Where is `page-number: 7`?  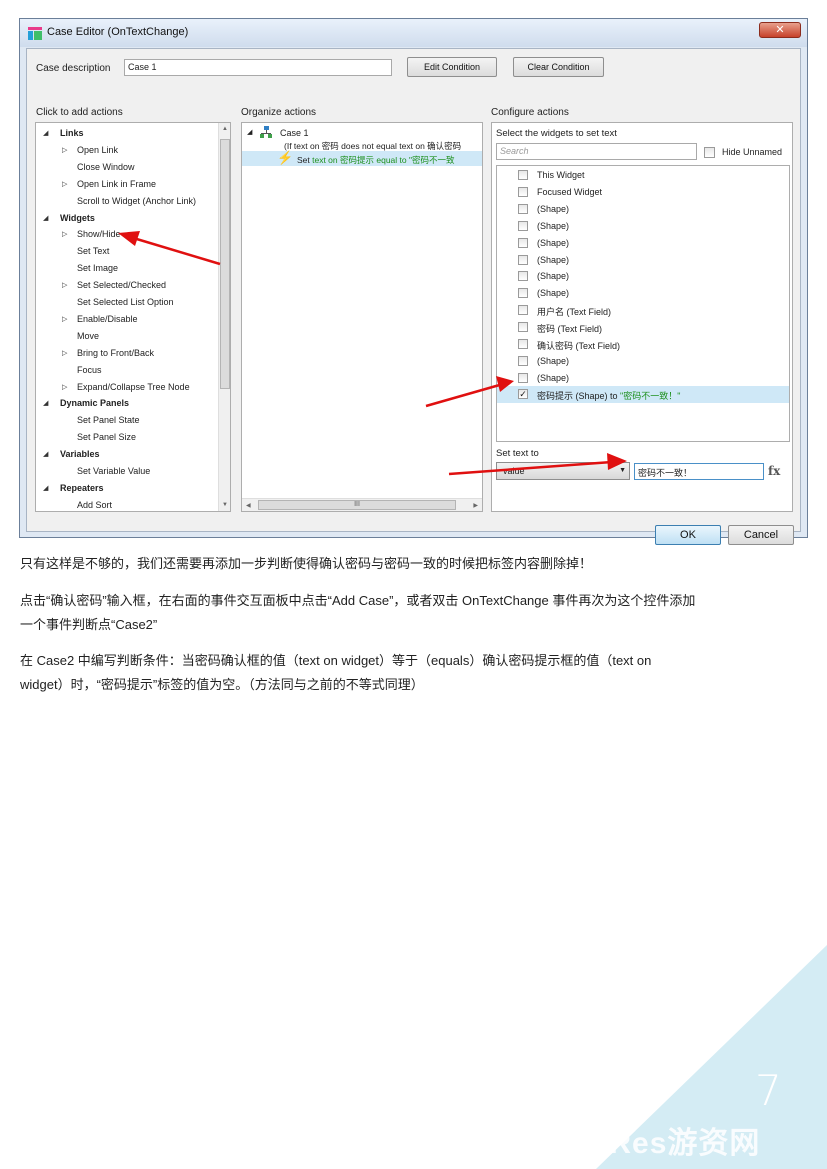
page-number: 7 is located at coordinates (768, 1090).